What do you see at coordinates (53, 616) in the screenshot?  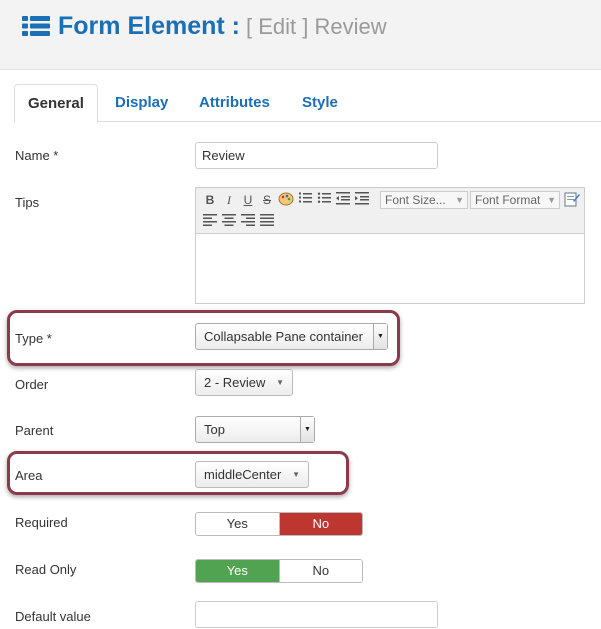 I see `default-value-label: Default value` at bounding box center [53, 616].